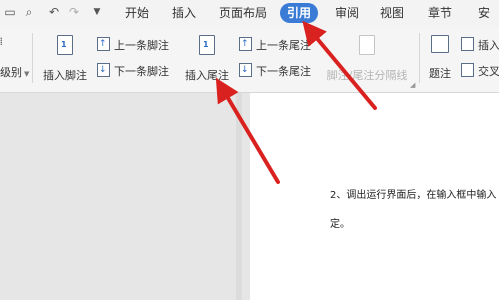 The height and width of the screenshot is (300, 499). Describe the element at coordinates (74, 12) in the screenshot. I see `redo-icon: ↷` at that location.